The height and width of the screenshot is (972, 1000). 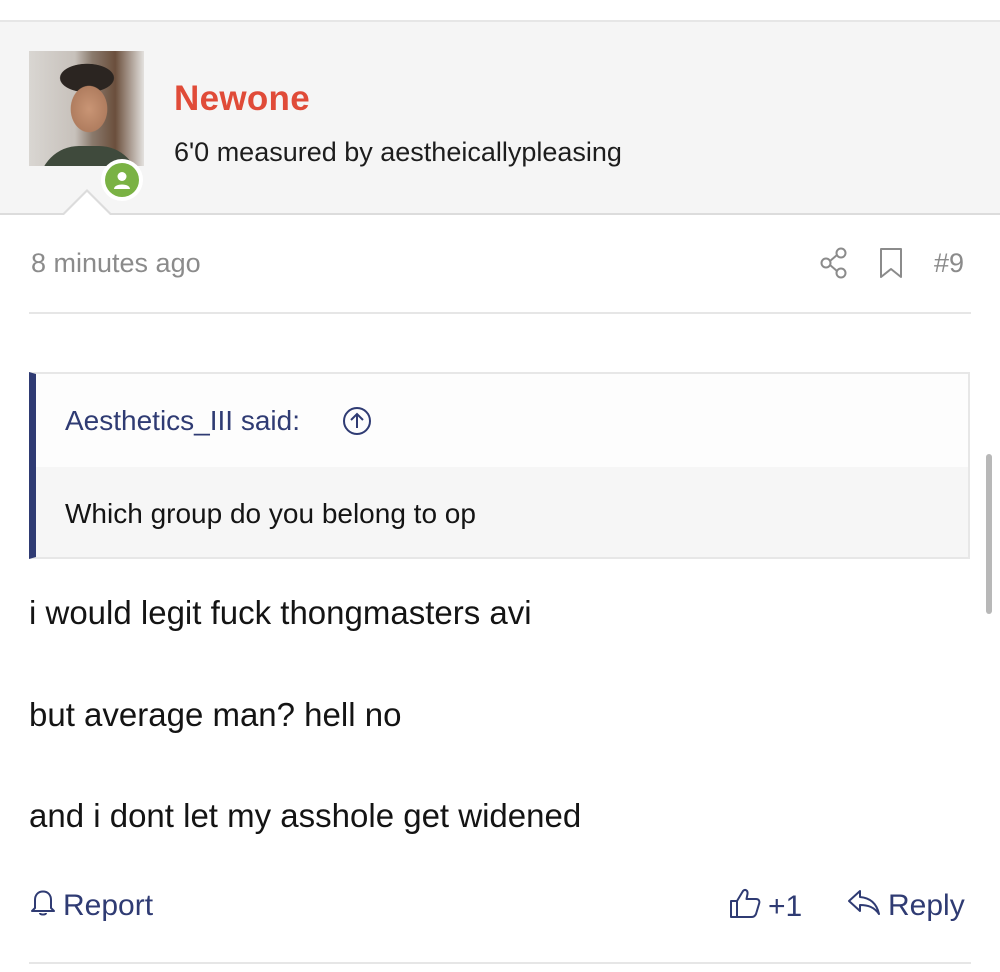 What do you see at coordinates (270, 513) in the screenshot?
I see `quote-text: Which group do you belong to op` at bounding box center [270, 513].